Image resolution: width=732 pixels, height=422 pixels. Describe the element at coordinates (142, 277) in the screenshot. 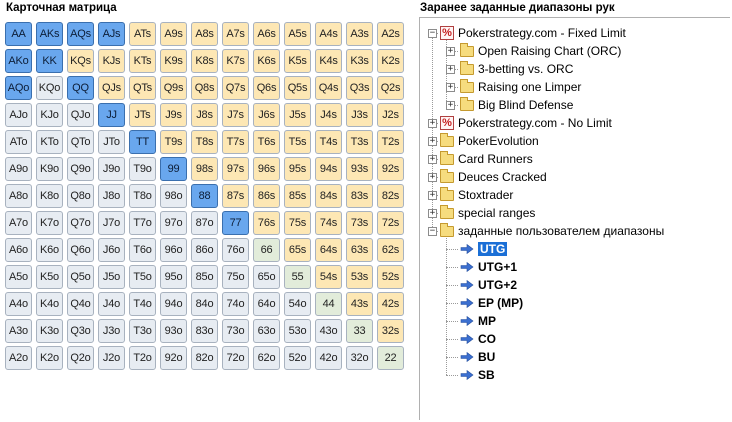

I see `hand-cell-t5o: T5o` at that location.